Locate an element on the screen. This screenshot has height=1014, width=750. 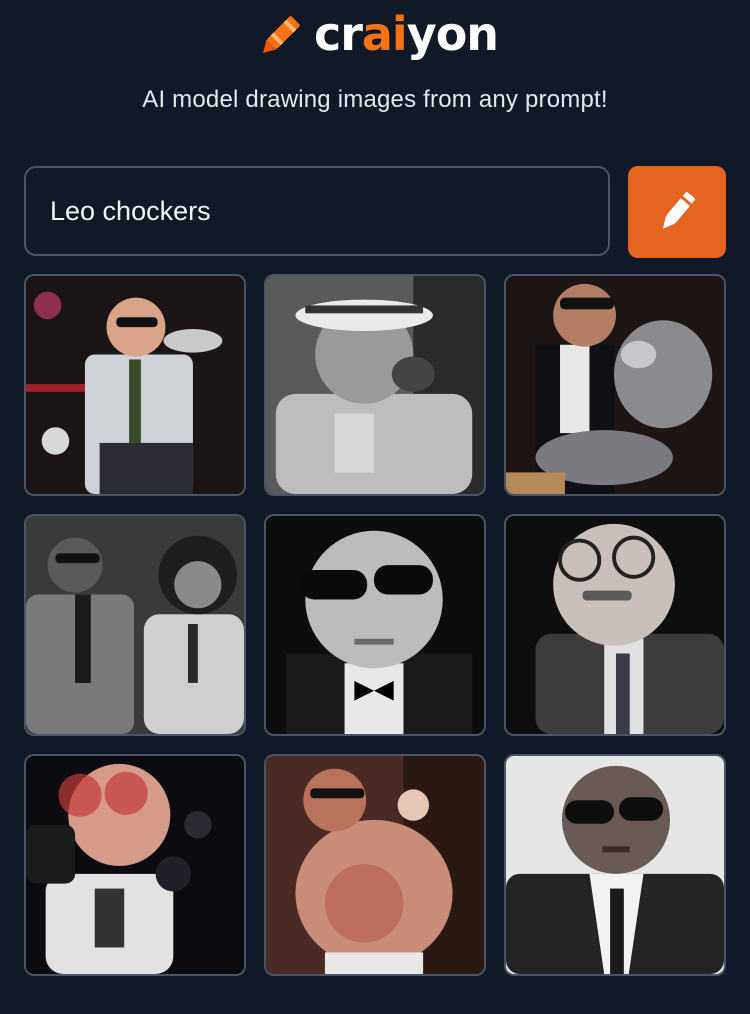
crayon-logo-icon is located at coordinates (281, 34).